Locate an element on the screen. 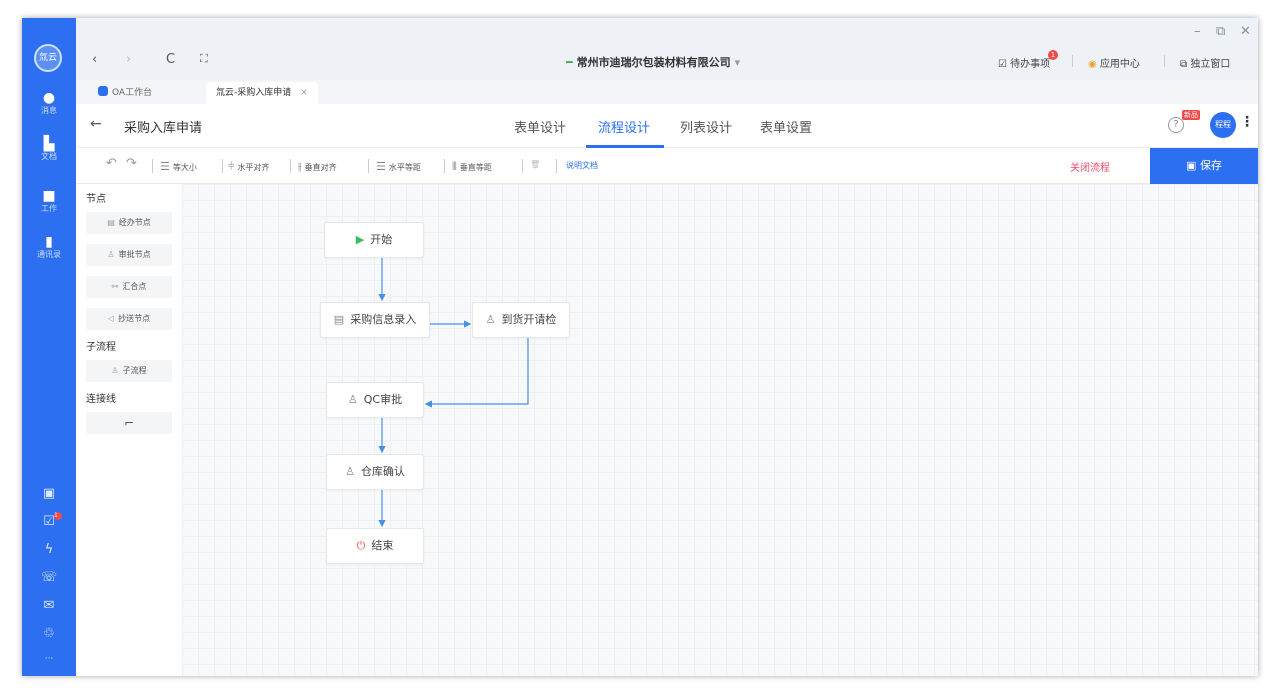 Image resolution: width=1280 pixels, height=692 pixels. palette-header-subflow: 子流程 is located at coordinates (101, 347).